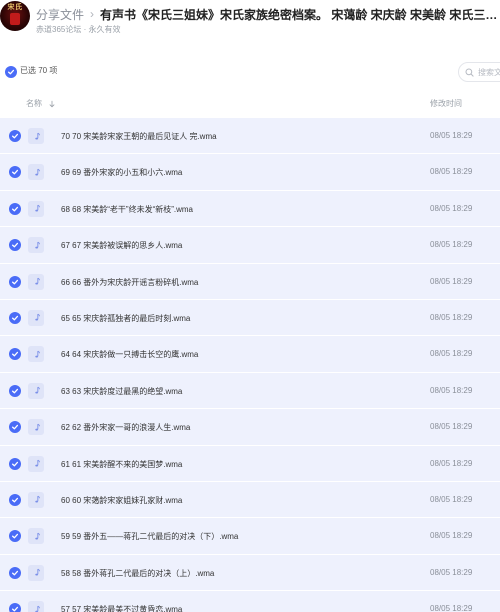 The image size is (500, 612). I want to click on file-name: 59 59 番外五——蒋孔二代最后的对决（下）.wma, so click(149, 536).